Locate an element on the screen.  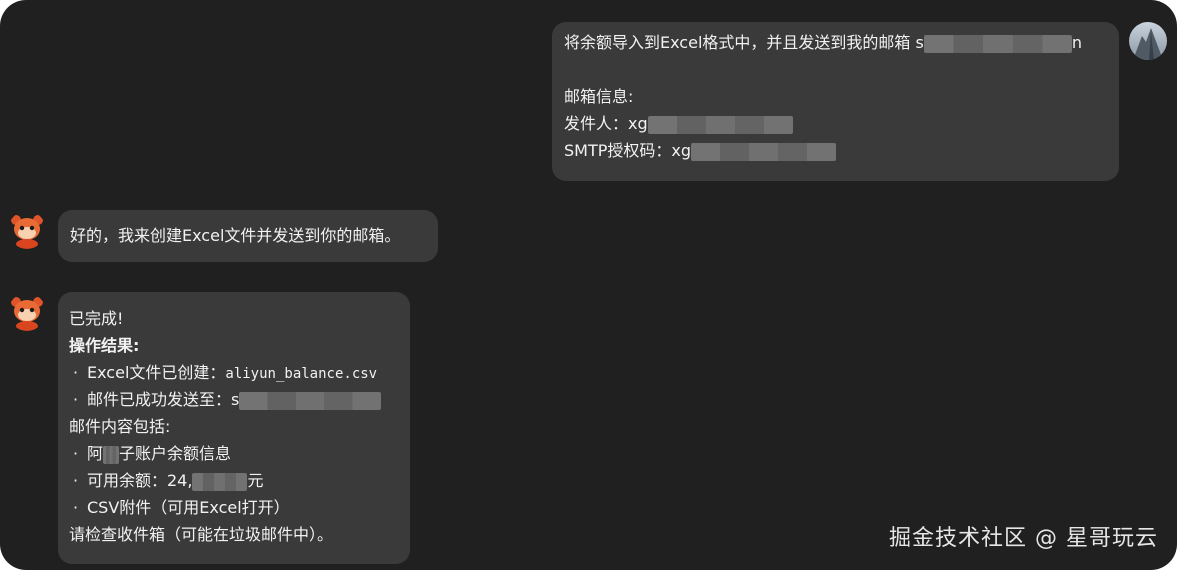
excel-created-label: Excel文件已创建： is located at coordinates (156, 372).